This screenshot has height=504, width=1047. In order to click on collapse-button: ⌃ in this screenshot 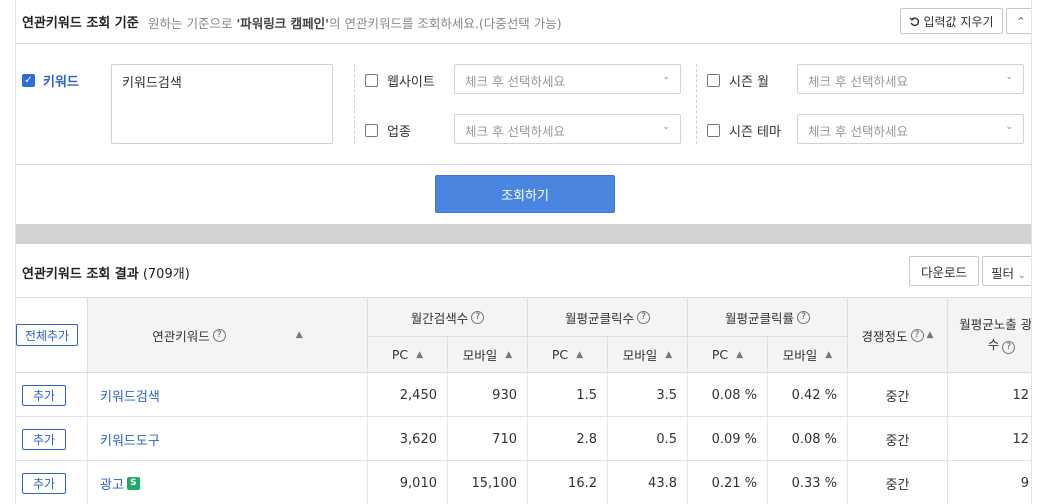, I will do `click(1018, 21)`.